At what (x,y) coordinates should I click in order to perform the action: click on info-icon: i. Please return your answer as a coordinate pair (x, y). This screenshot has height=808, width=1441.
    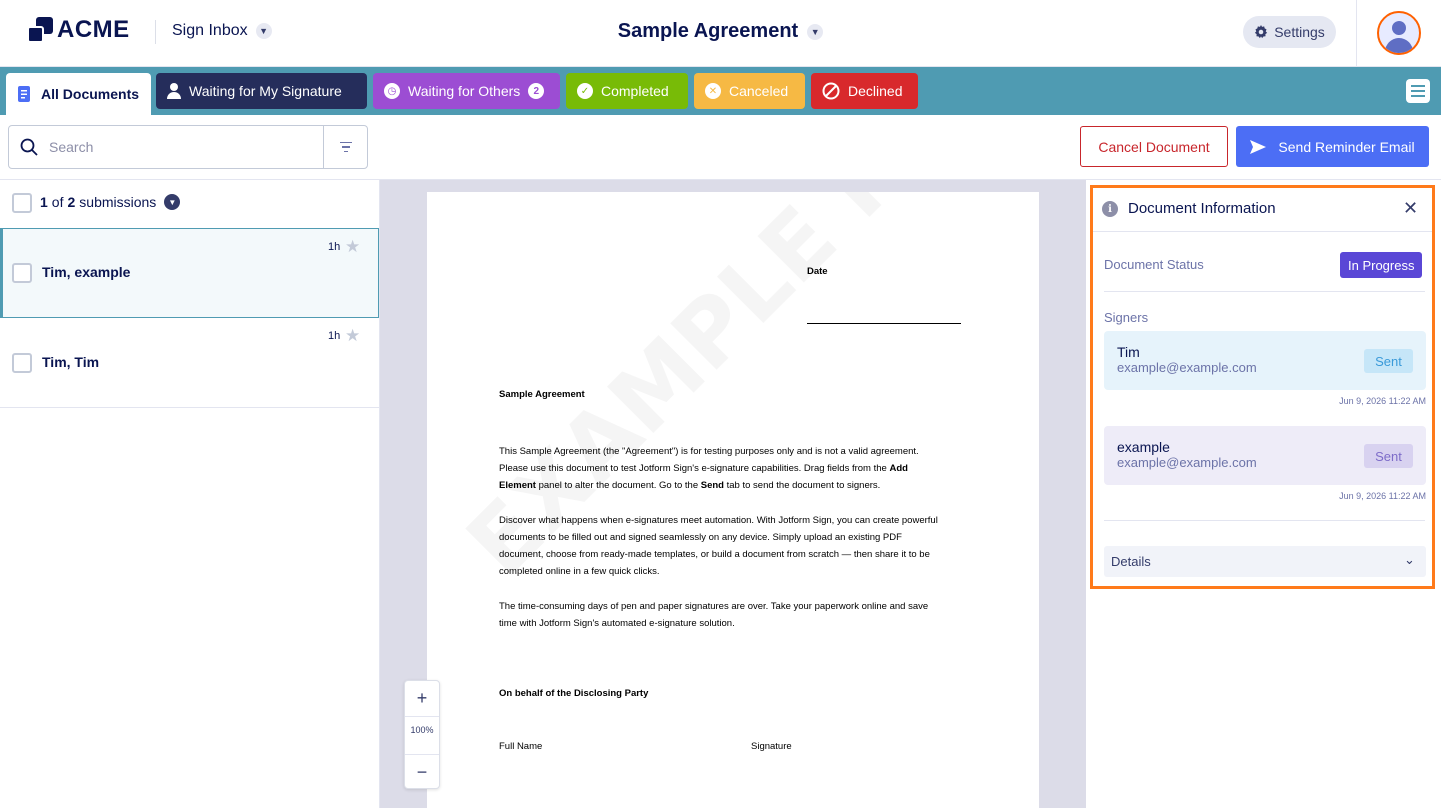
    Looking at the image, I should click on (1110, 209).